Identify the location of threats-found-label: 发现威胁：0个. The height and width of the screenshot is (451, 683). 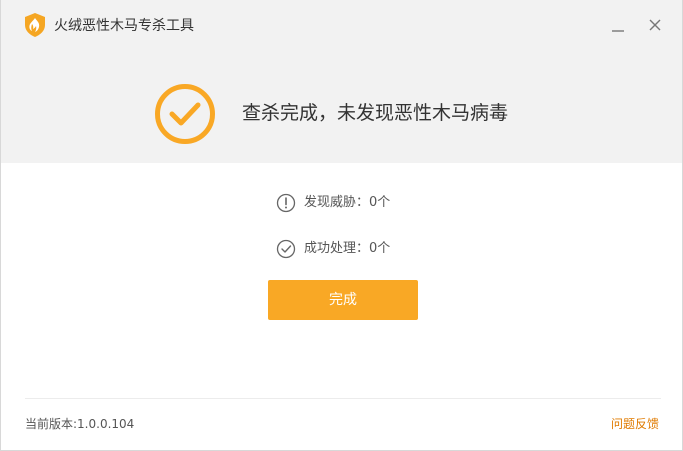
(347, 202).